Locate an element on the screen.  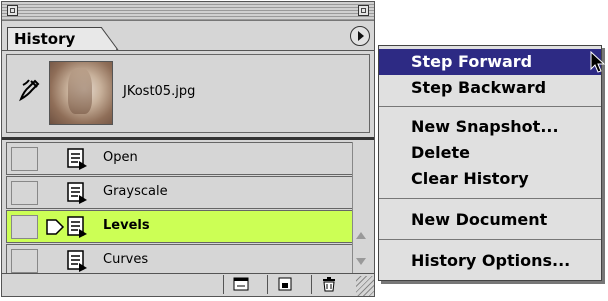
palette-bottom-bar is located at coordinates (188, 284).